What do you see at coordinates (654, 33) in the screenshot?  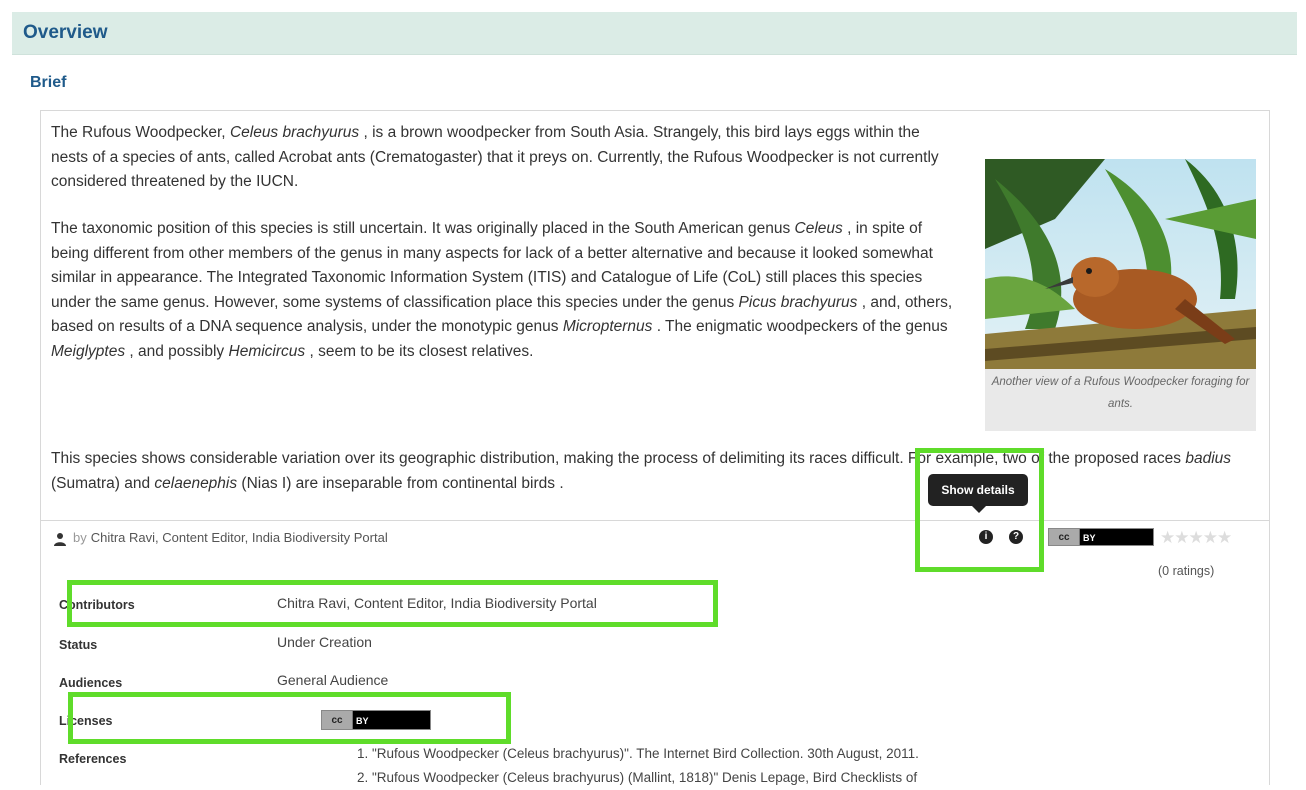 I see `overview-header: Overview` at bounding box center [654, 33].